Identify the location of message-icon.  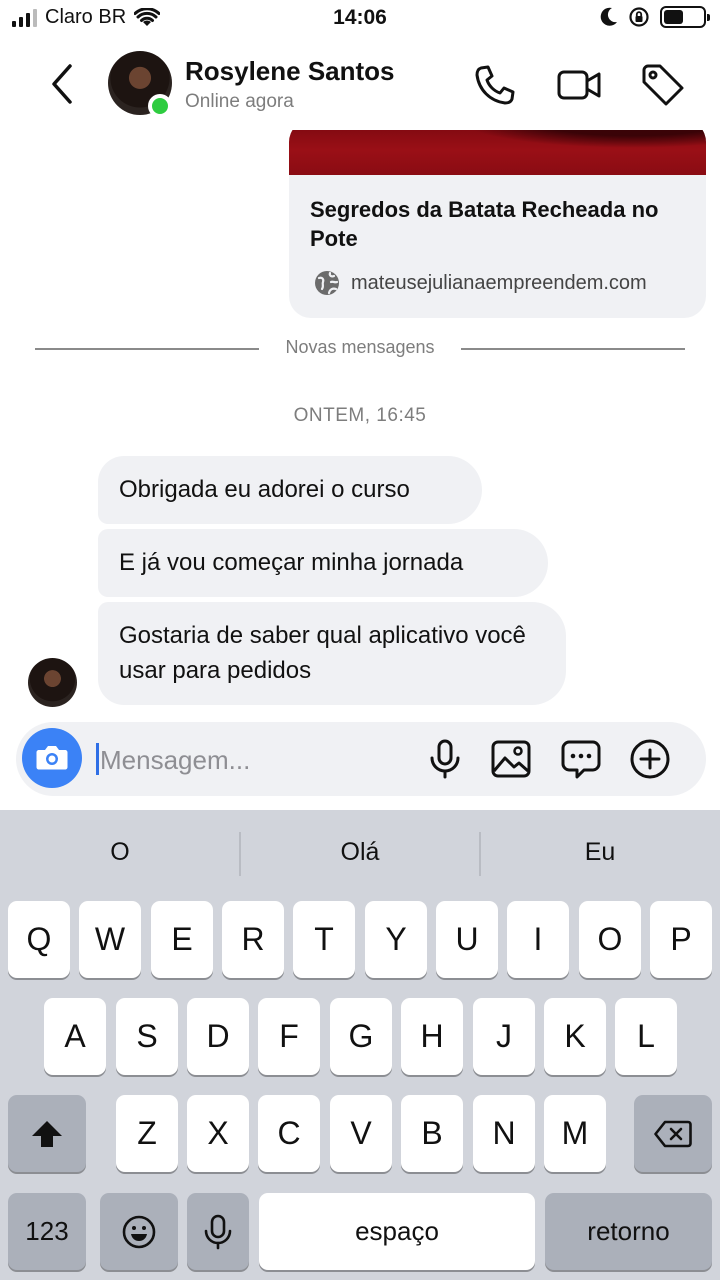
(581, 759).